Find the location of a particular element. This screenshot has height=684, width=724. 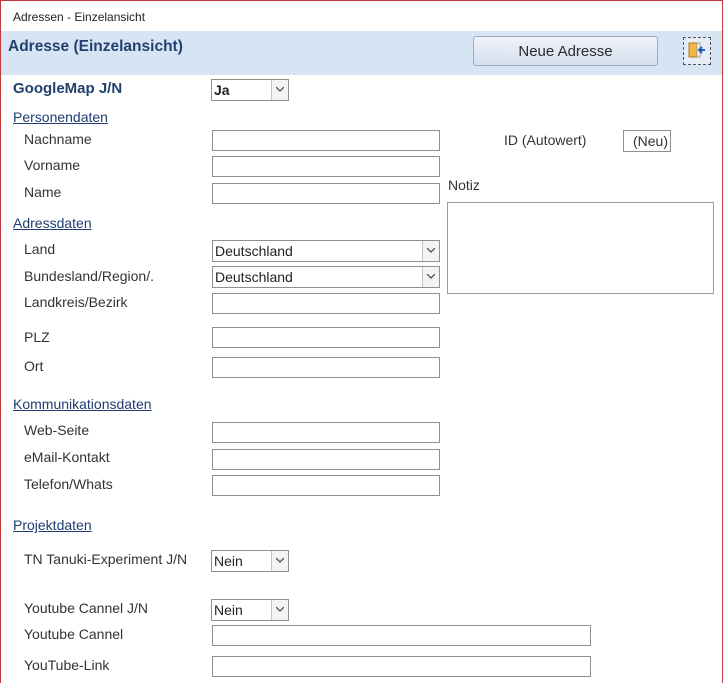

id-label: ID (Autowert) is located at coordinates (545, 140).